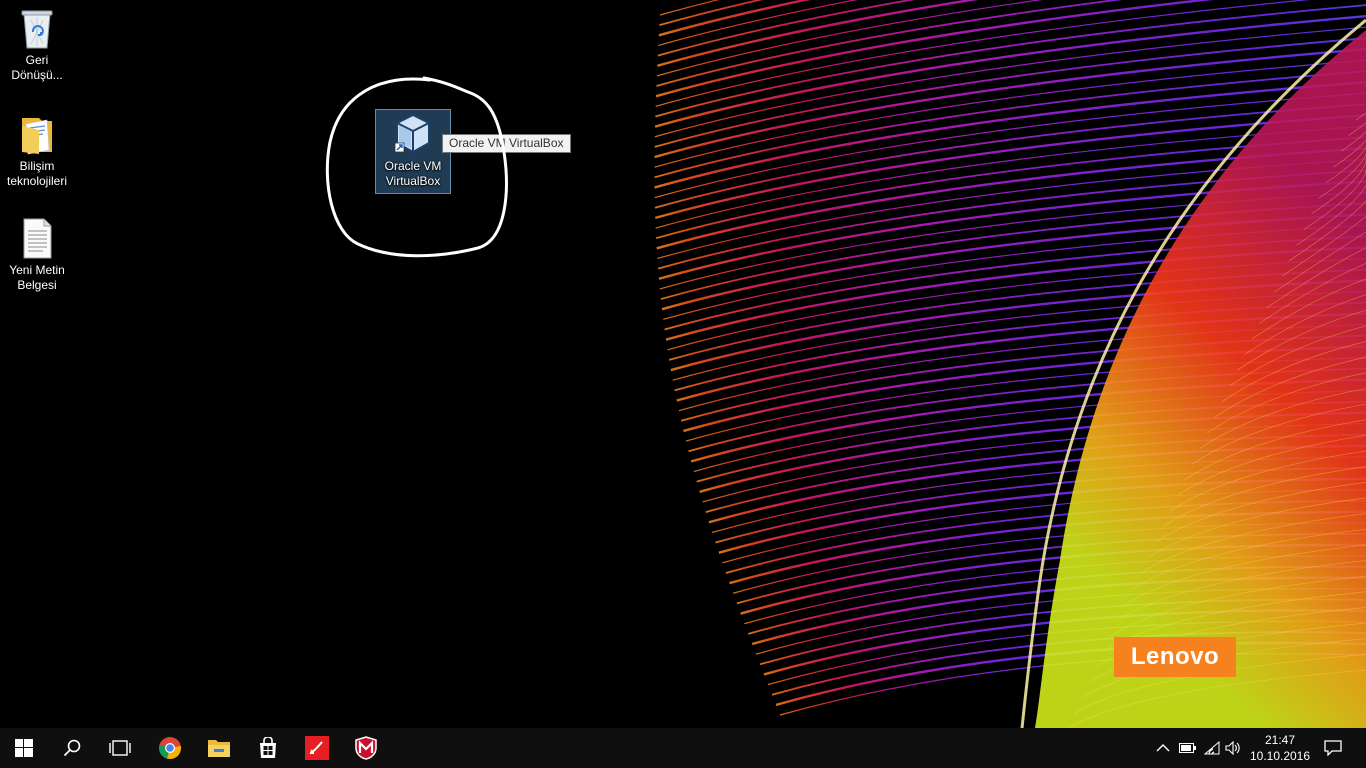 The width and height of the screenshot is (1366, 768). I want to click on clock: 21:47 10.10.2016, so click(1280, 748).